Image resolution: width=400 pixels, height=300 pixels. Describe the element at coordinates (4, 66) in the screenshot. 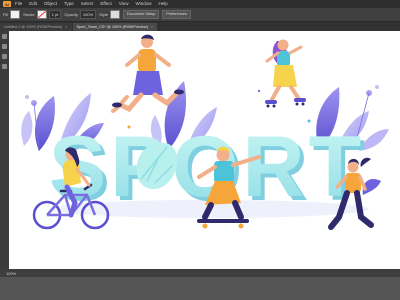

I see `type-tool-icon` at that location.